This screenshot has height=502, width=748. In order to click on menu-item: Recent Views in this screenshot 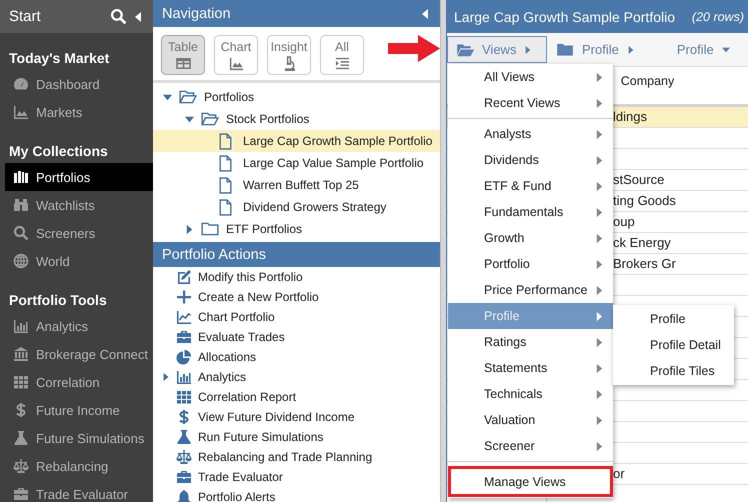, I will do `click(530, 103)`.